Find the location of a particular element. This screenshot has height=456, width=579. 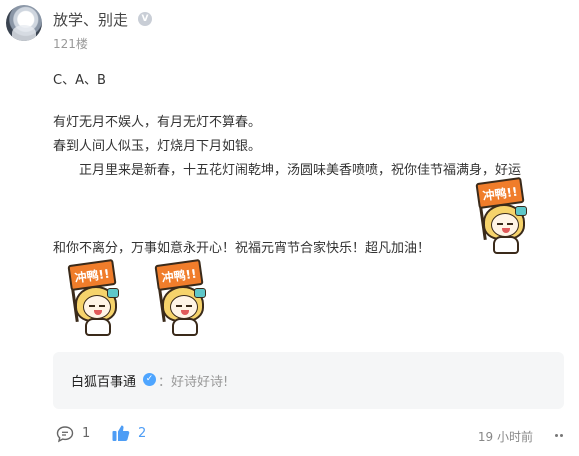

more-icon is located at coordinates (562, 436).